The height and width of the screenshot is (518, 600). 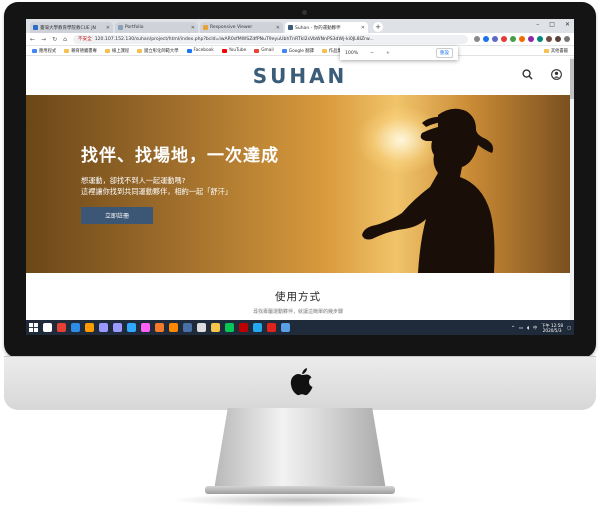 I want to click on clock-time: 下午 12:58, so click(x=552, y=325).